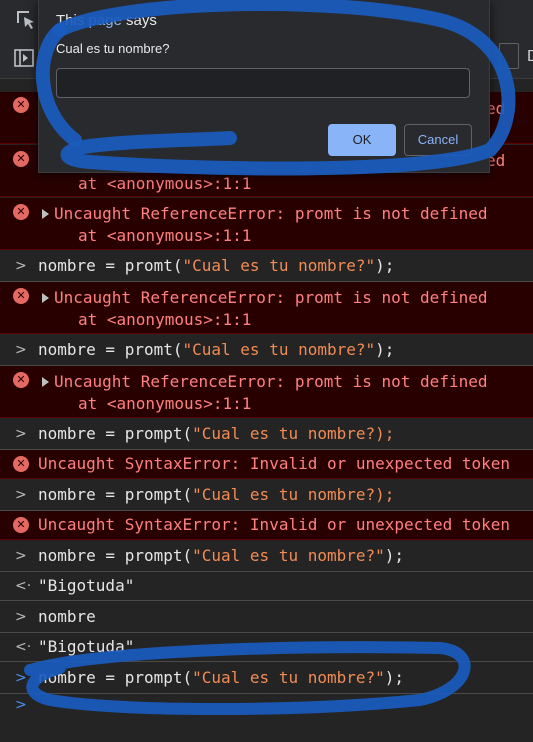  What do you see at coordinates (67, 617) in the screenshot?
I see `input-code: nombre` at bounding box center [67, 617].